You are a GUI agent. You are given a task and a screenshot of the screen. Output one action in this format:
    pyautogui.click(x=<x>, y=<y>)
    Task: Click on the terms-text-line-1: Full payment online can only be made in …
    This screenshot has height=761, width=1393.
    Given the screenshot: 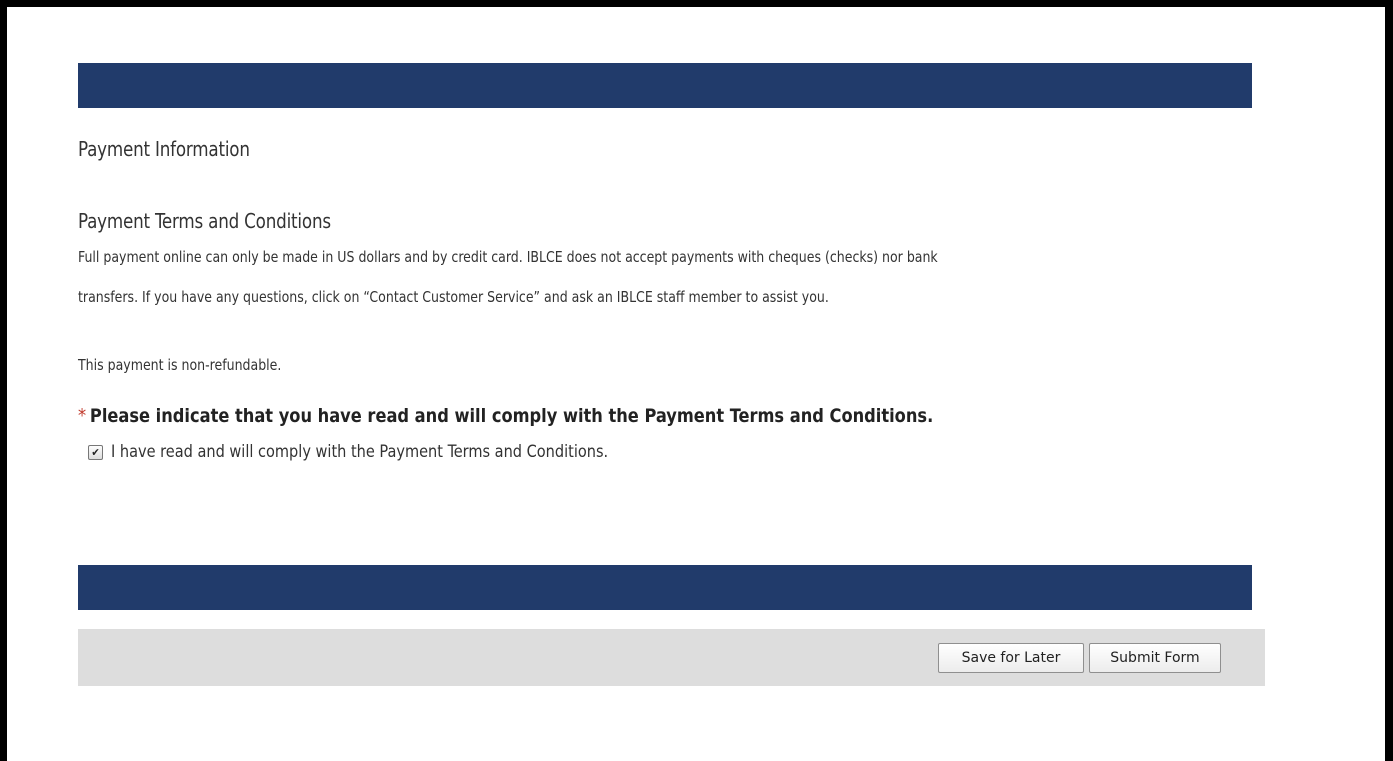 What is the action you would take?
    pyautogui.click(x=508, y=257)
    